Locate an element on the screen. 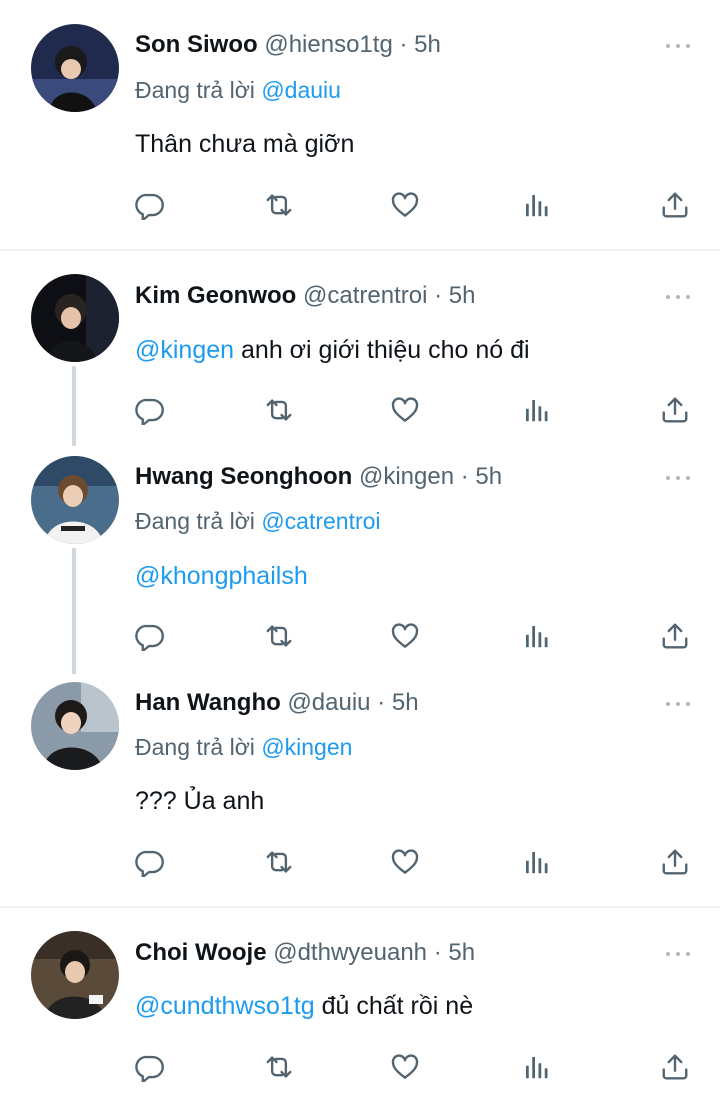 The height and width of the screenshot is (1106, 720). replying-to: Đang trả lời @kingen is located at coordinates (243, 747).